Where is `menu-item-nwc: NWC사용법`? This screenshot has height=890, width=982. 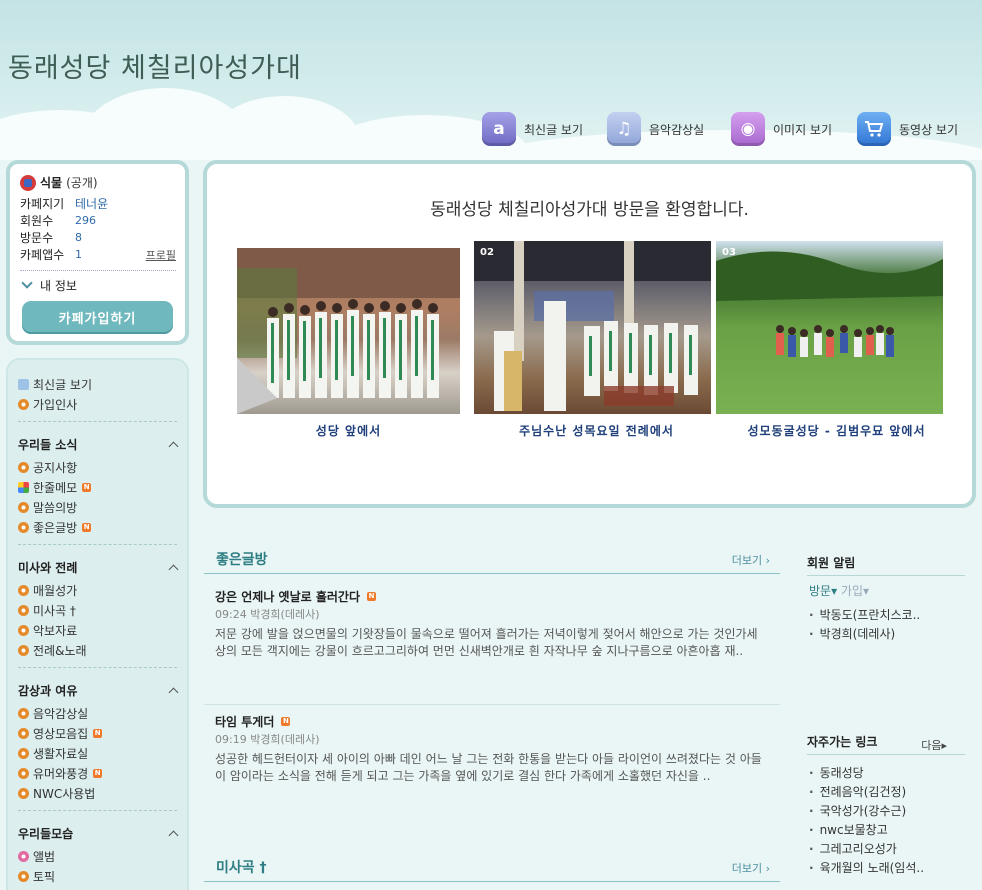
menu-item-nwc: NWC사용법 is located at coordinates (102, 793).